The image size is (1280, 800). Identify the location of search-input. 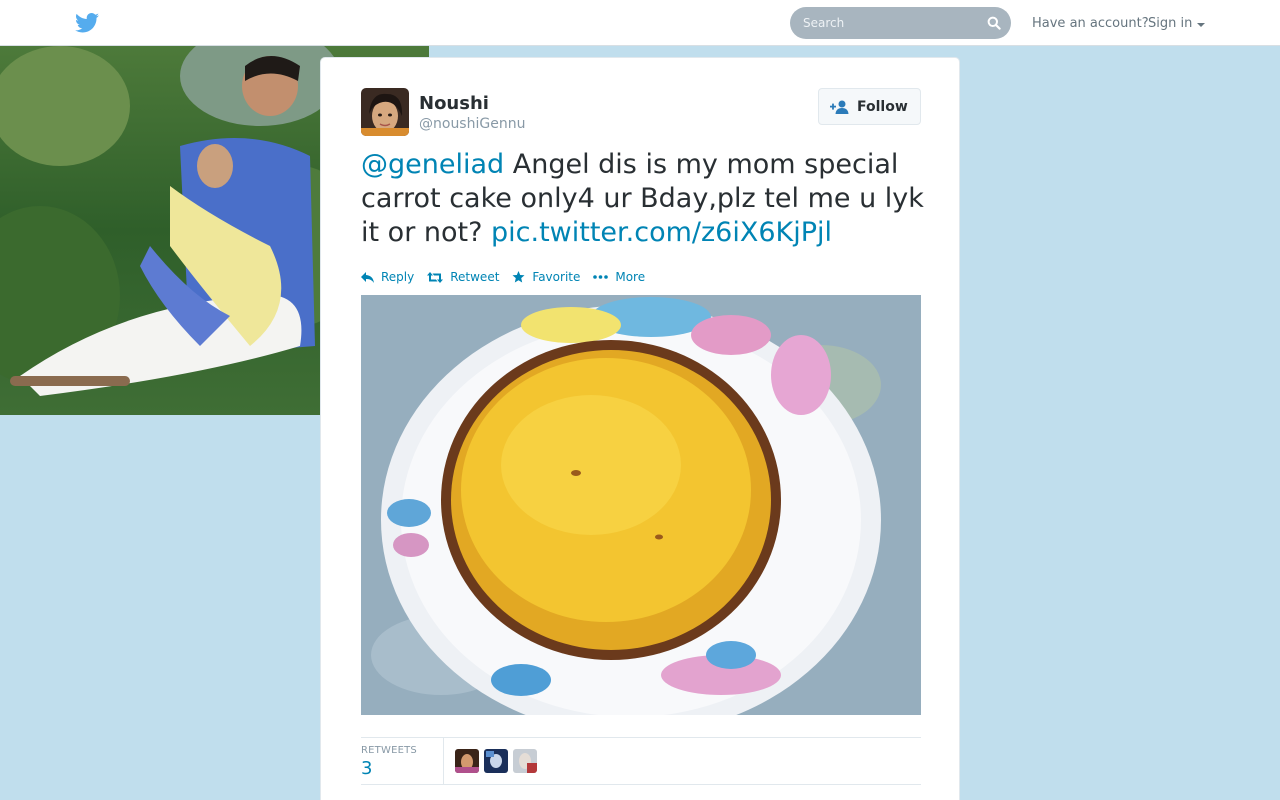
(885, 23).